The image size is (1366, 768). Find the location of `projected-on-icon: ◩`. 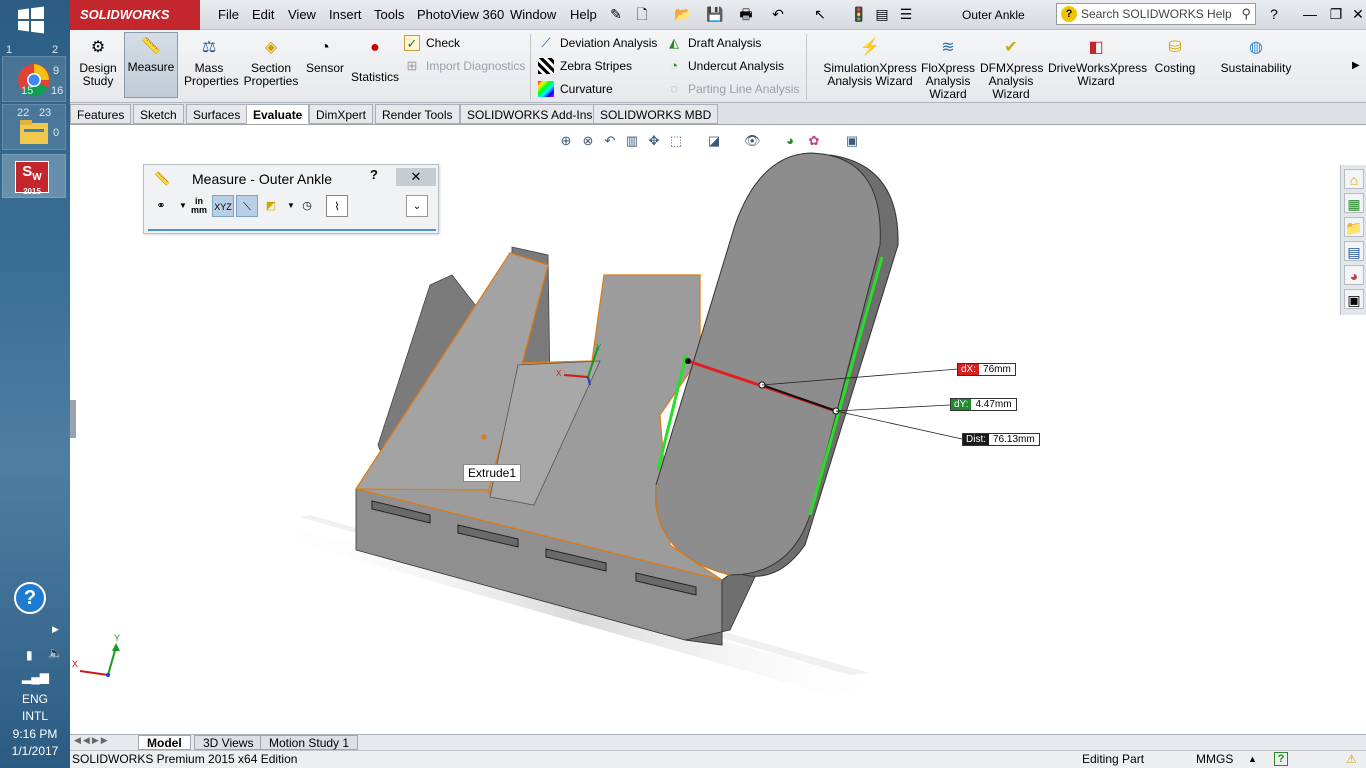

projected-on-icon: ◩ is located at coordinates (271, 206).